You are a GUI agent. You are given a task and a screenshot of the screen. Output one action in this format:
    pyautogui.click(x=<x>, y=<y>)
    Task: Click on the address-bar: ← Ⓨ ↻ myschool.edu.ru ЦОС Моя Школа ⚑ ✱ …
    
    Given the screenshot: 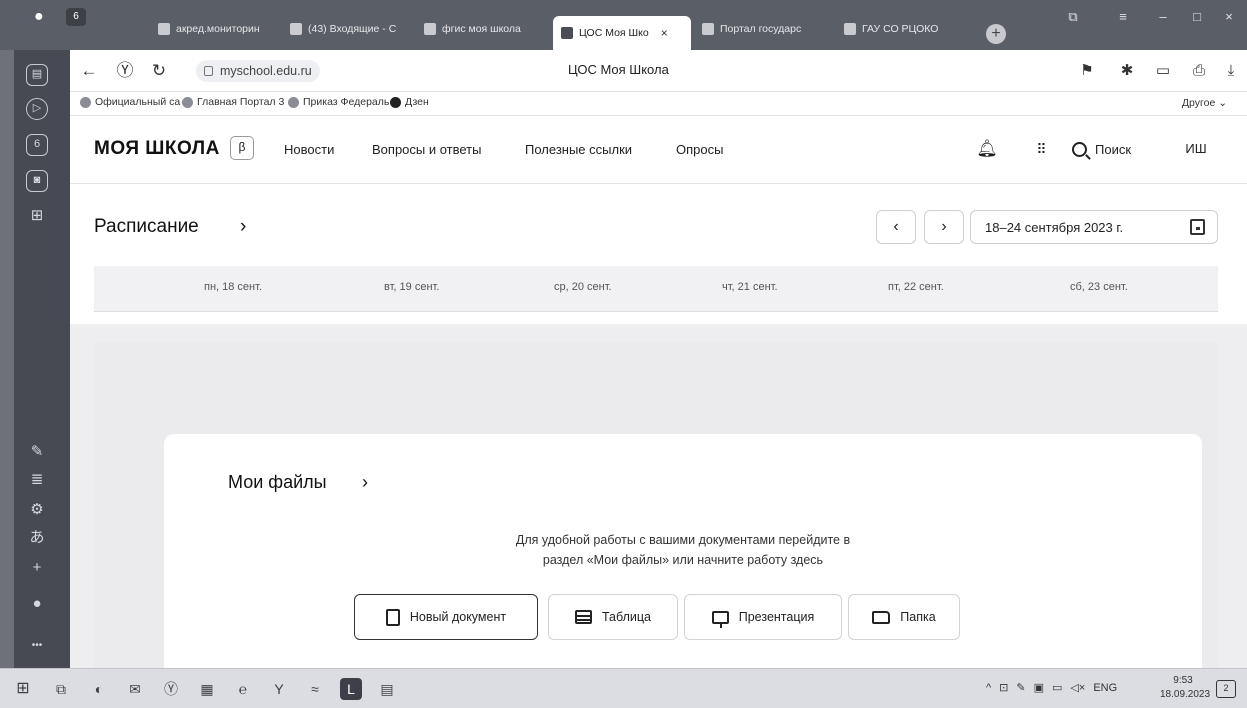 What is the action you would take?
    pyautogui.click(x=658, y=71)
    